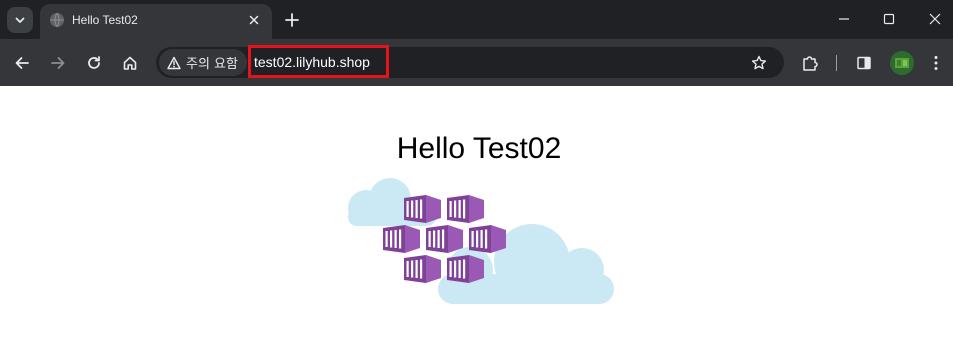  I want to click on back-button, so click(22, 63).